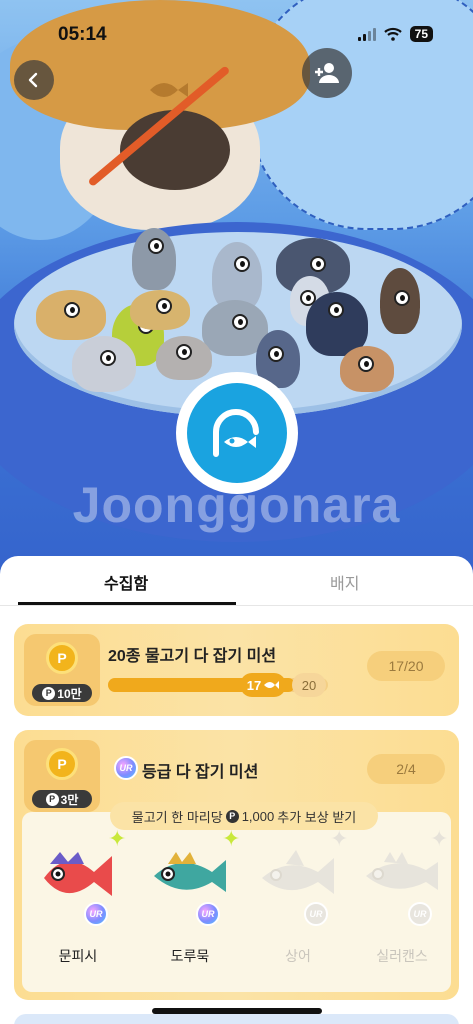 The image size is (473, 1024). Describe the element at coordinates (236, 581) in the screenshot. I see `tab-bar: 수집함 배지` at that location.